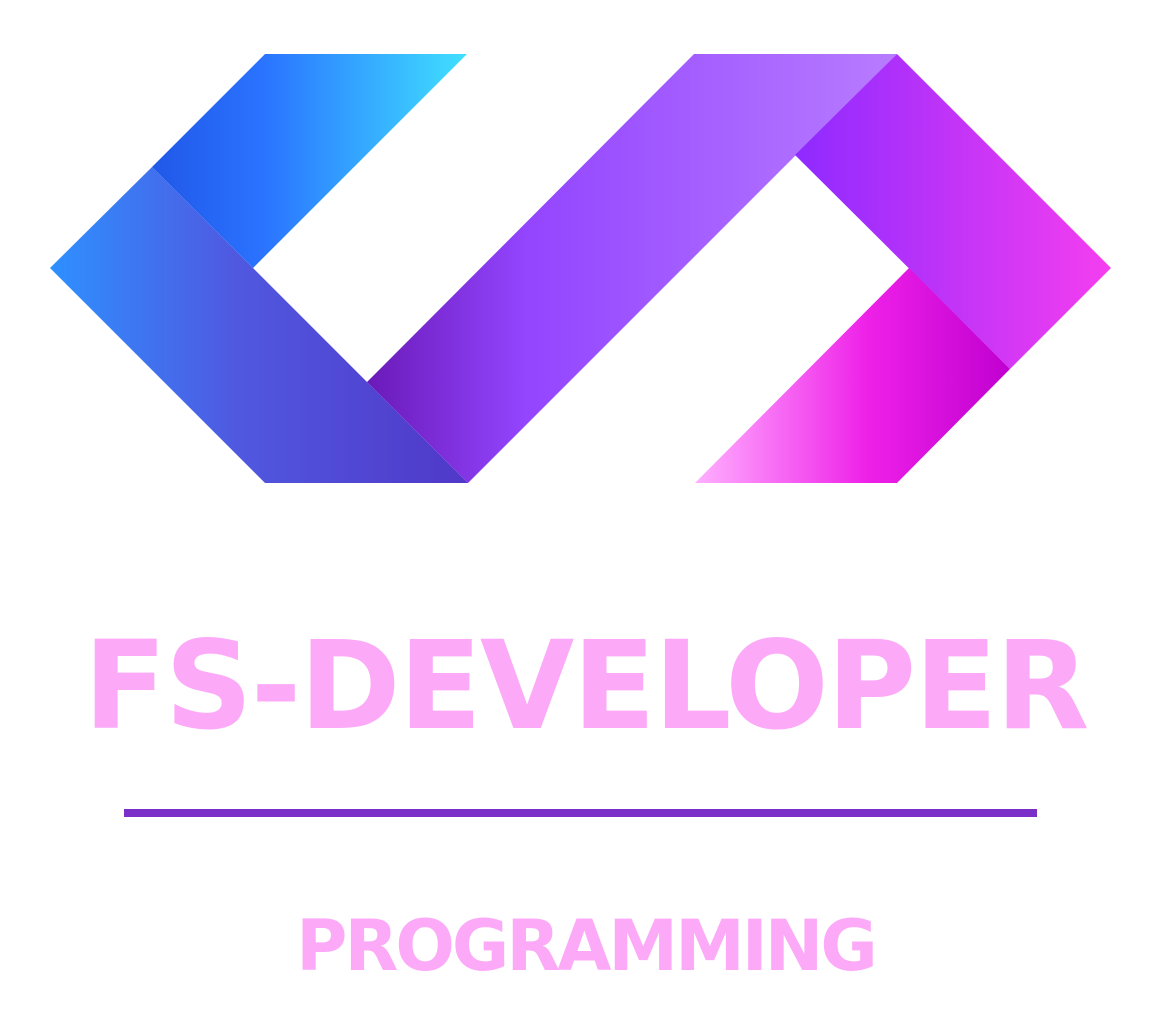 The height and width of the screenshot is (1026, 1171). What do you see at coordinates (586, 686) in the screenshot?
I see `brand-title: FS-DEVELOPER` at bounding box center [586, 686].